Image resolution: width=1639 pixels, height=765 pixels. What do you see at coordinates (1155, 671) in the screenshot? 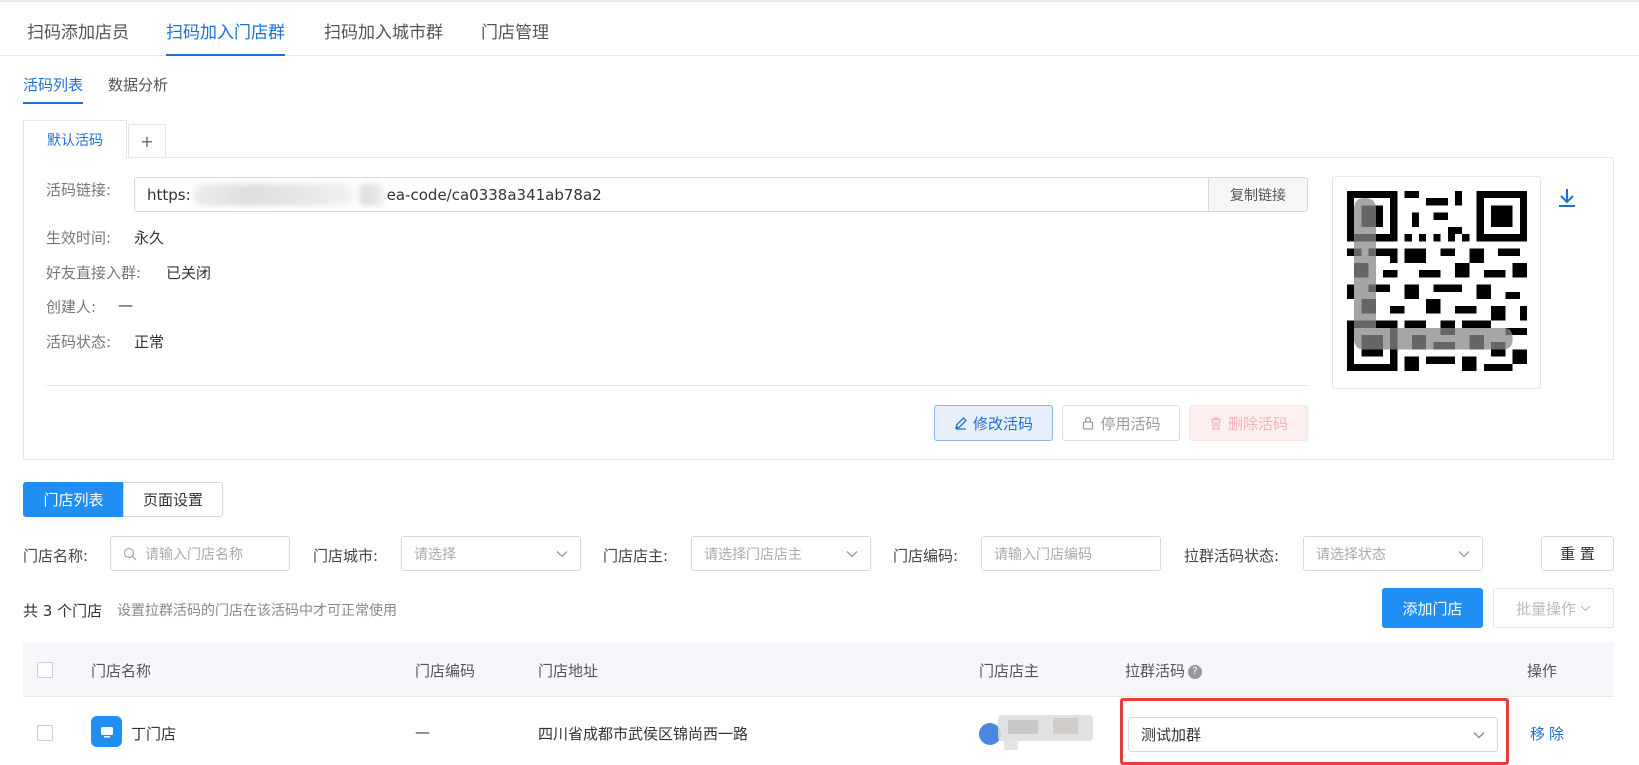
I see `column-group-code-label: 拉群活码` at bounding box center [1155, 671].